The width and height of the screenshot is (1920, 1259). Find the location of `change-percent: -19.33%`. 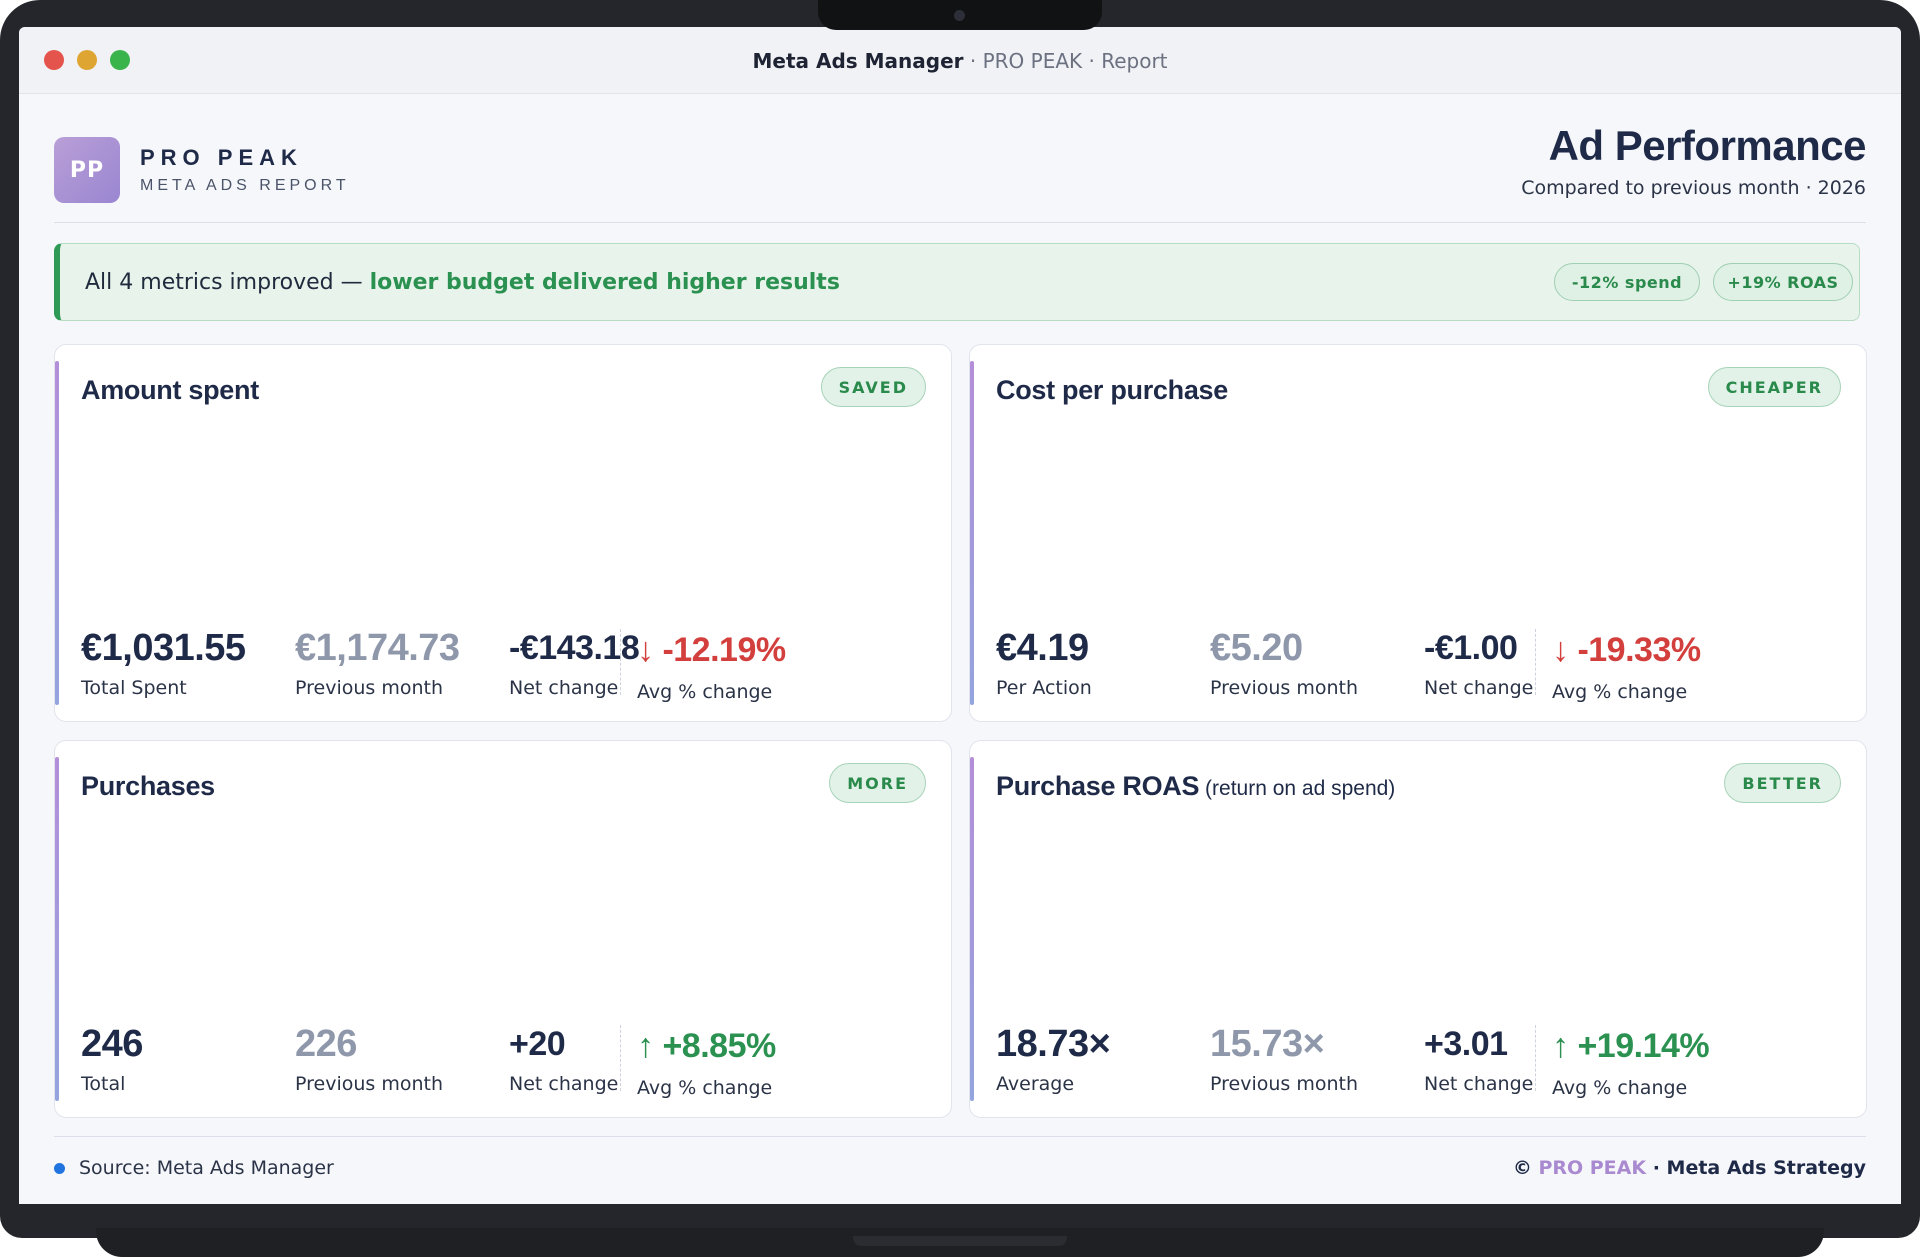

change-percent: -19.33% is located at coordinates (1639, 650).